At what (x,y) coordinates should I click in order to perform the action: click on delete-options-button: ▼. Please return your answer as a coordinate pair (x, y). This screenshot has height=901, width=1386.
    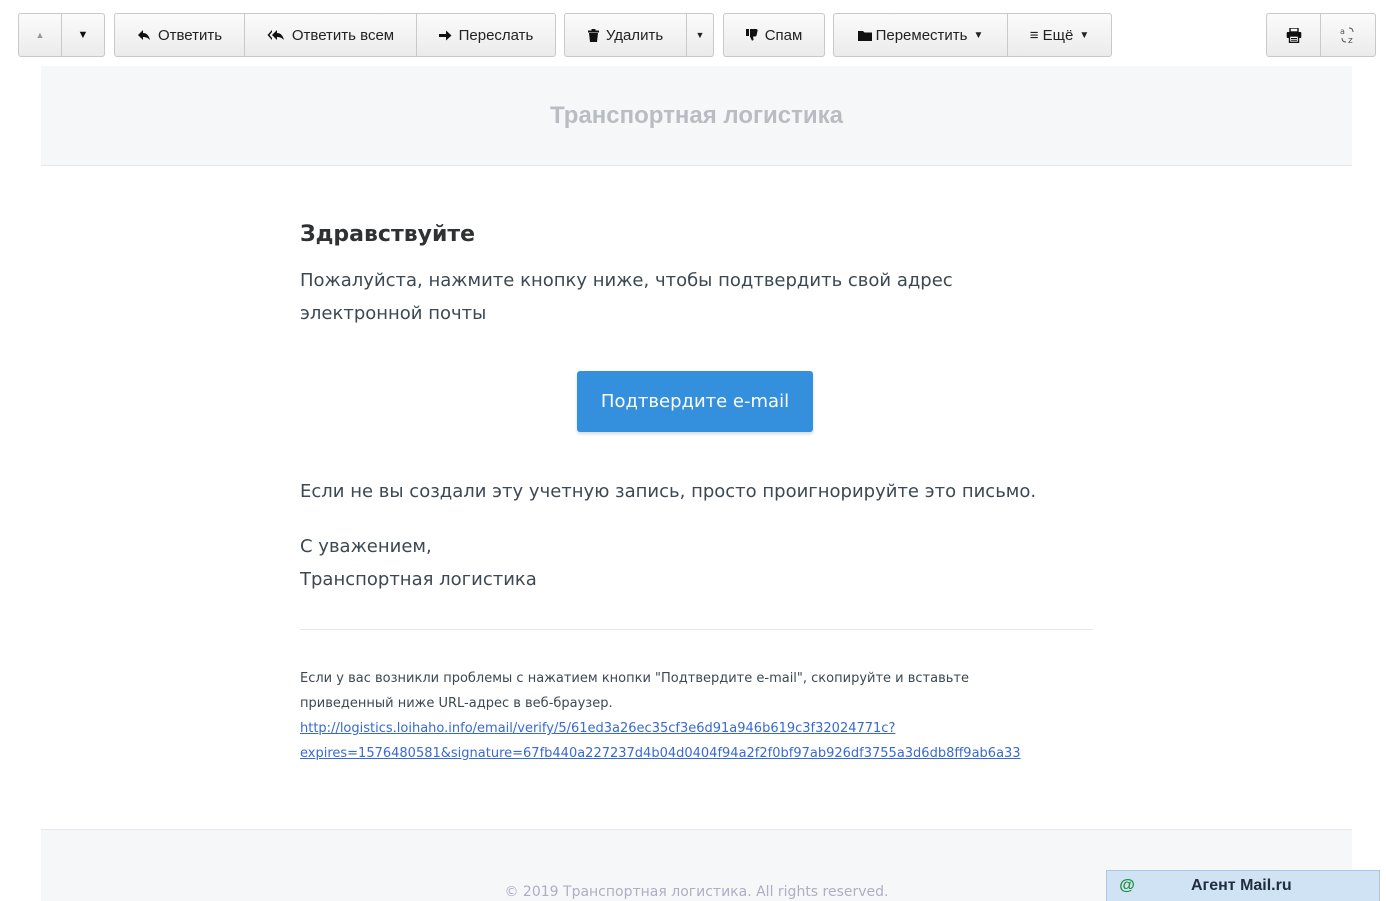
    Looking at the image, I should click on (700, 35).